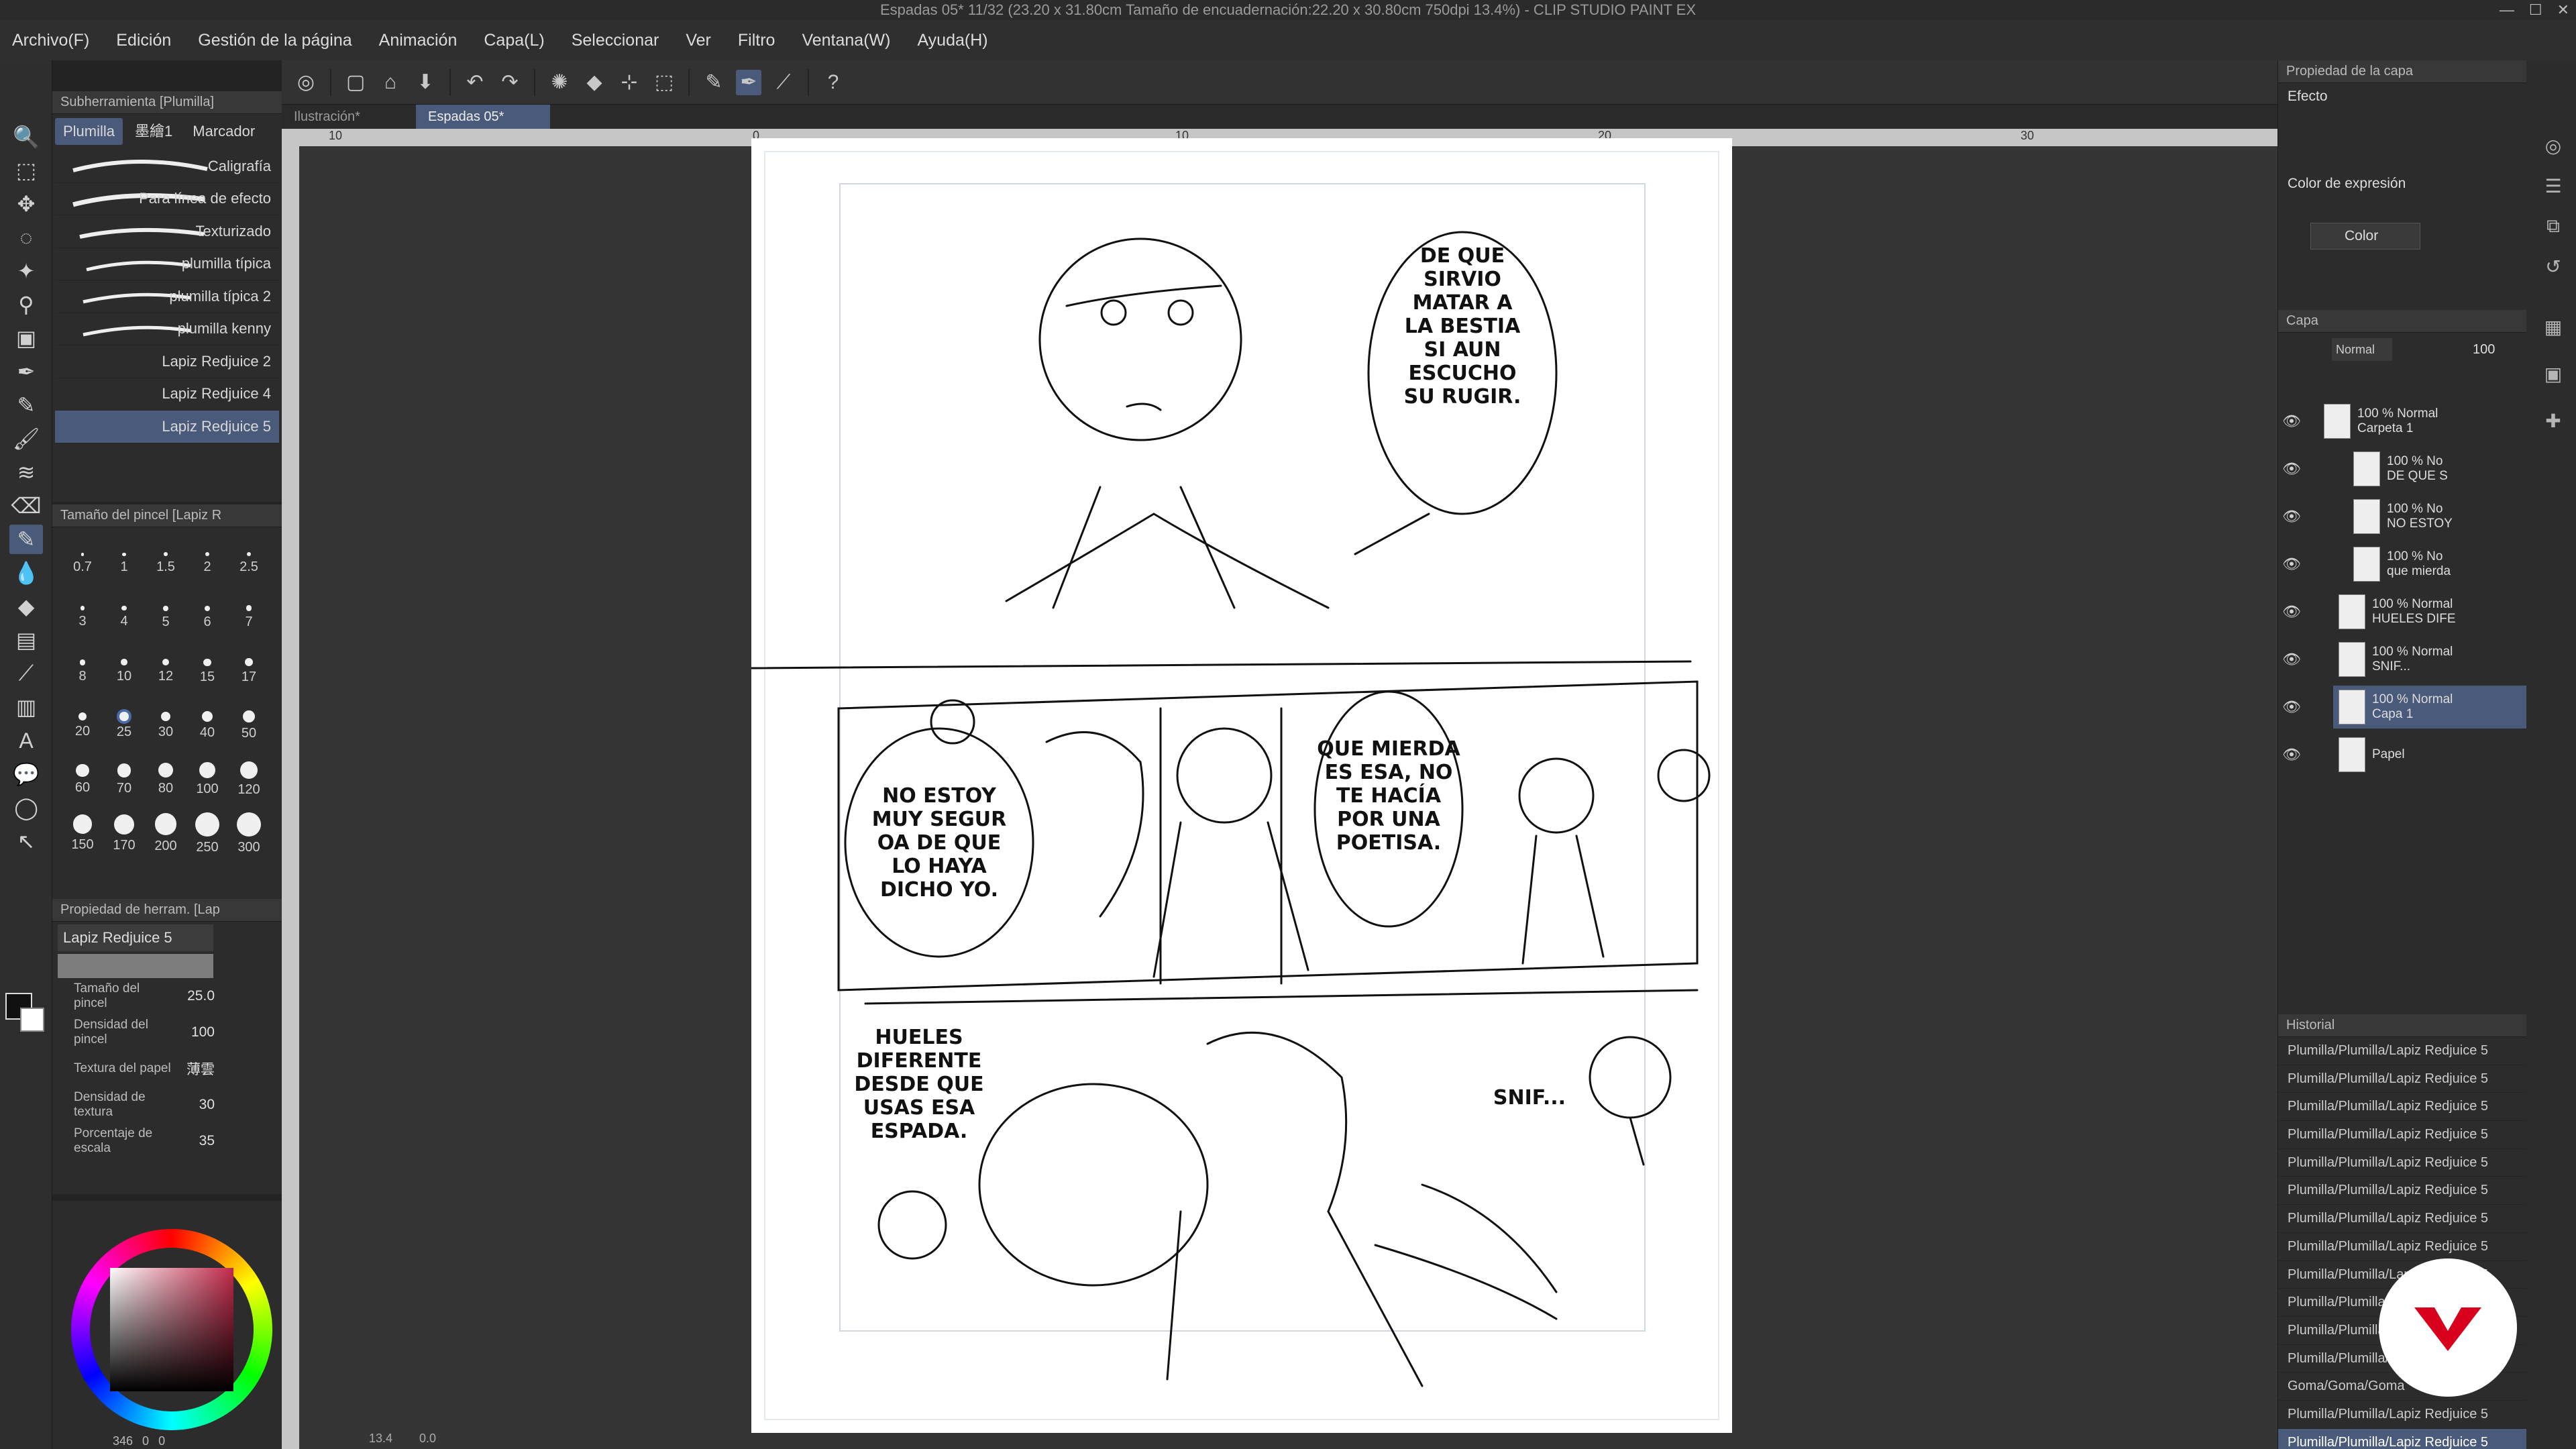  What do you see at coordinates (82, 834) in the screenshot?
I see `brush-size-option: 150` at bounding box center [82, 834].